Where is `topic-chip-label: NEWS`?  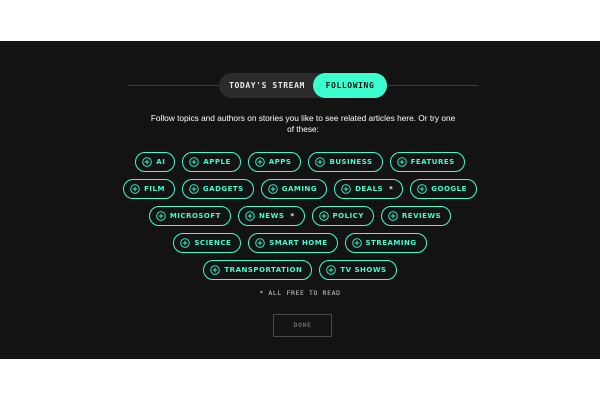
topic-chip-label: NEWS is located at coordinates (271, 216).